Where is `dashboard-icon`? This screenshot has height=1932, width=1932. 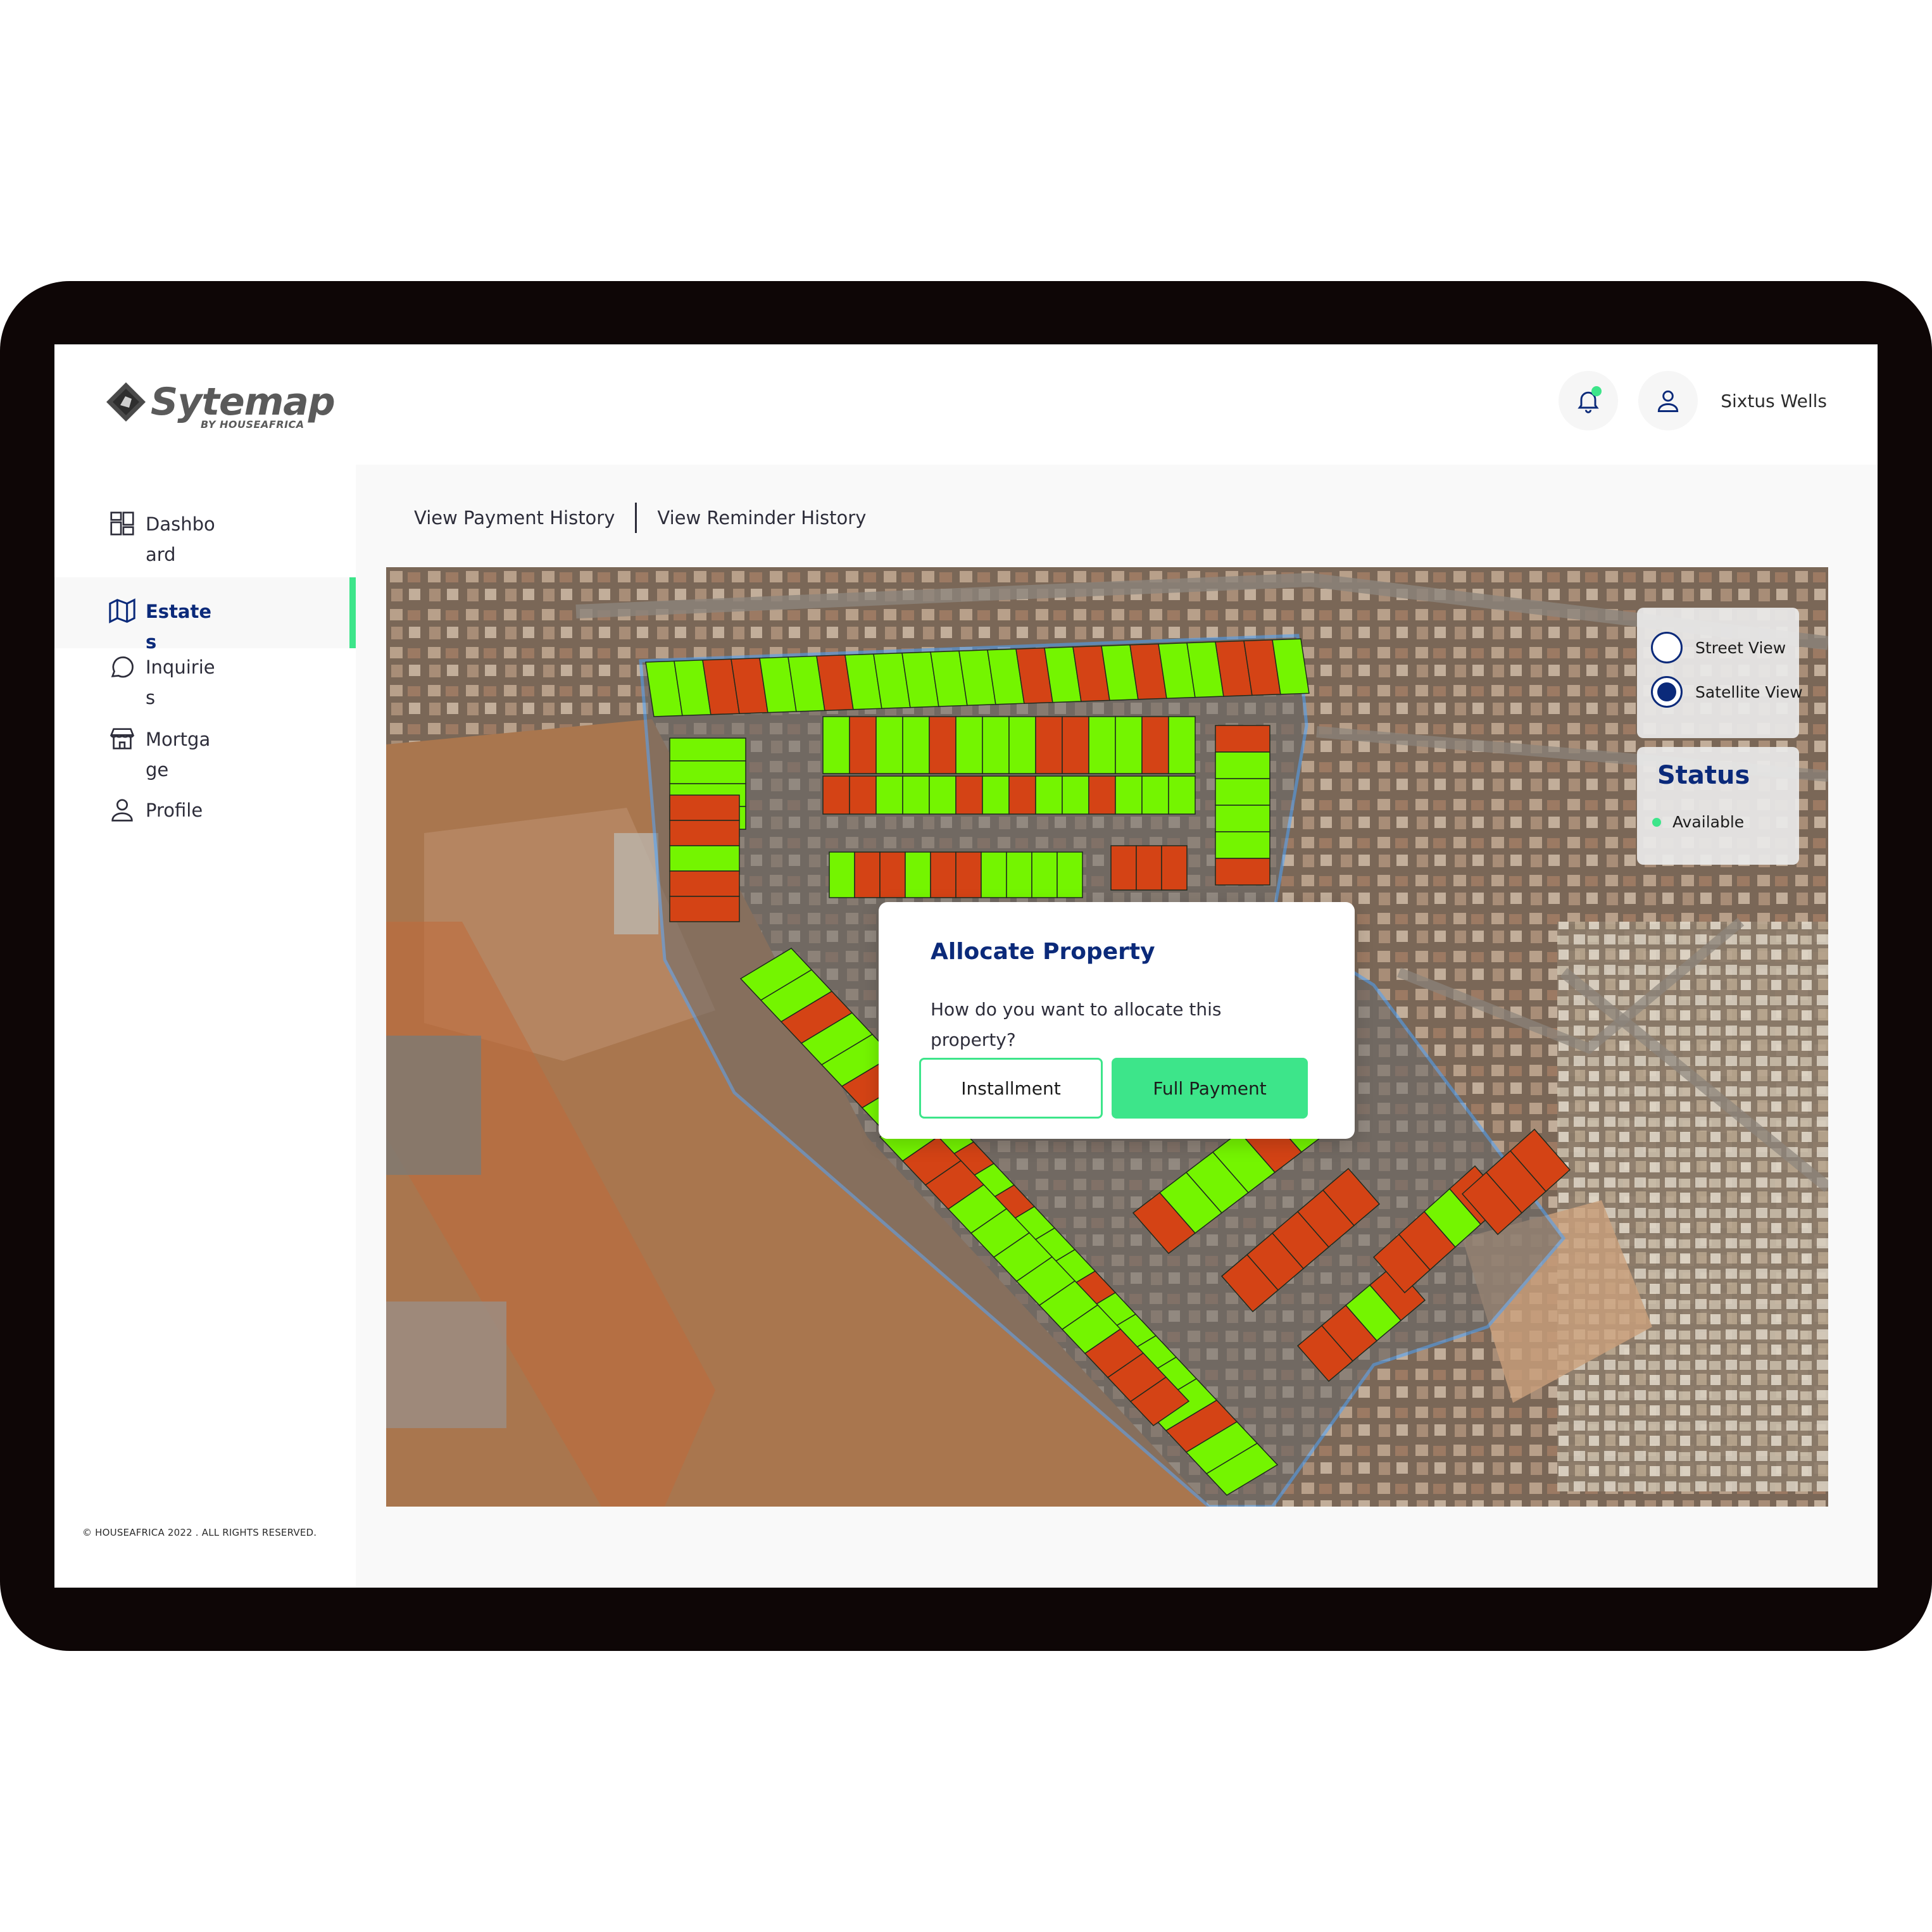
dashboard-icon is located at coordinates (122, 523).